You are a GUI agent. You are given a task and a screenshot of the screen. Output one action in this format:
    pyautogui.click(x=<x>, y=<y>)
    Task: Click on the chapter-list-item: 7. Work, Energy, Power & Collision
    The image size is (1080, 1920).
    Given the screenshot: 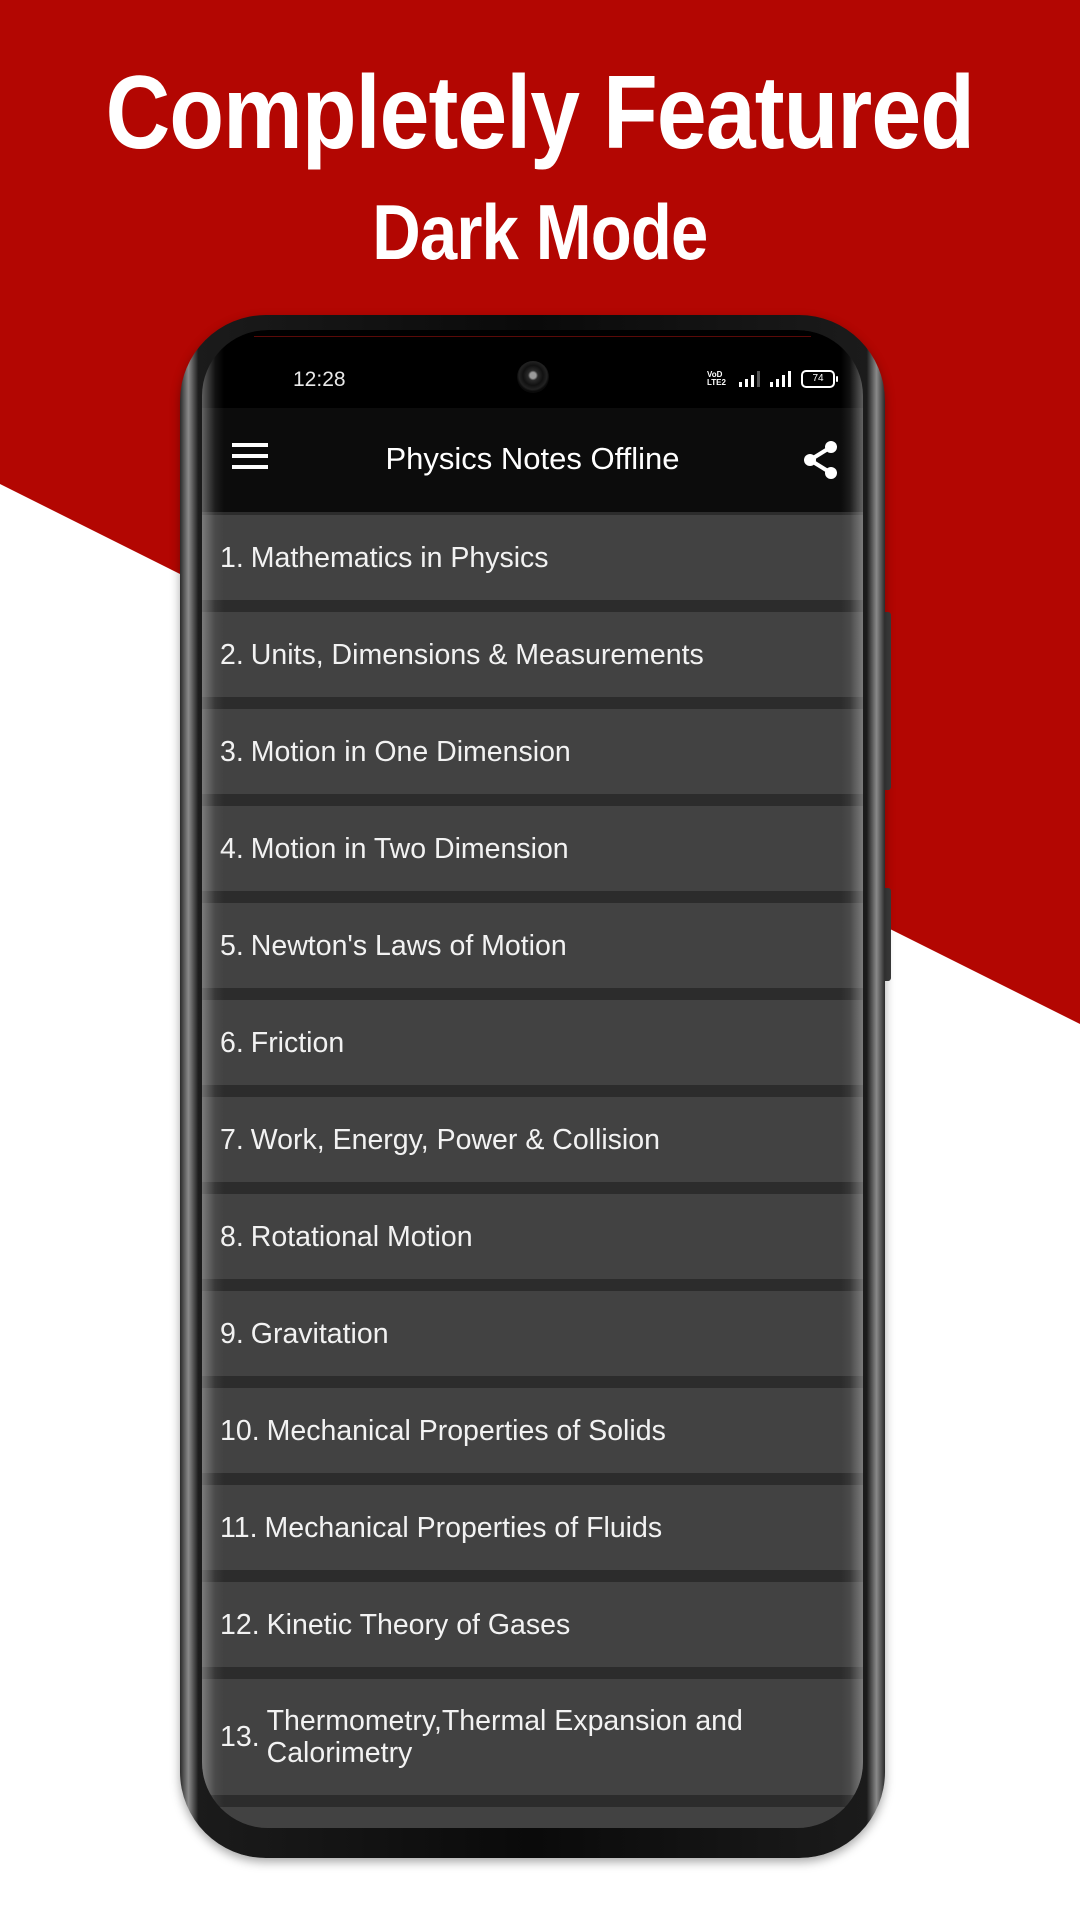 What is the action you would take?
    pyautogui.click(x=532, y=1139)
    